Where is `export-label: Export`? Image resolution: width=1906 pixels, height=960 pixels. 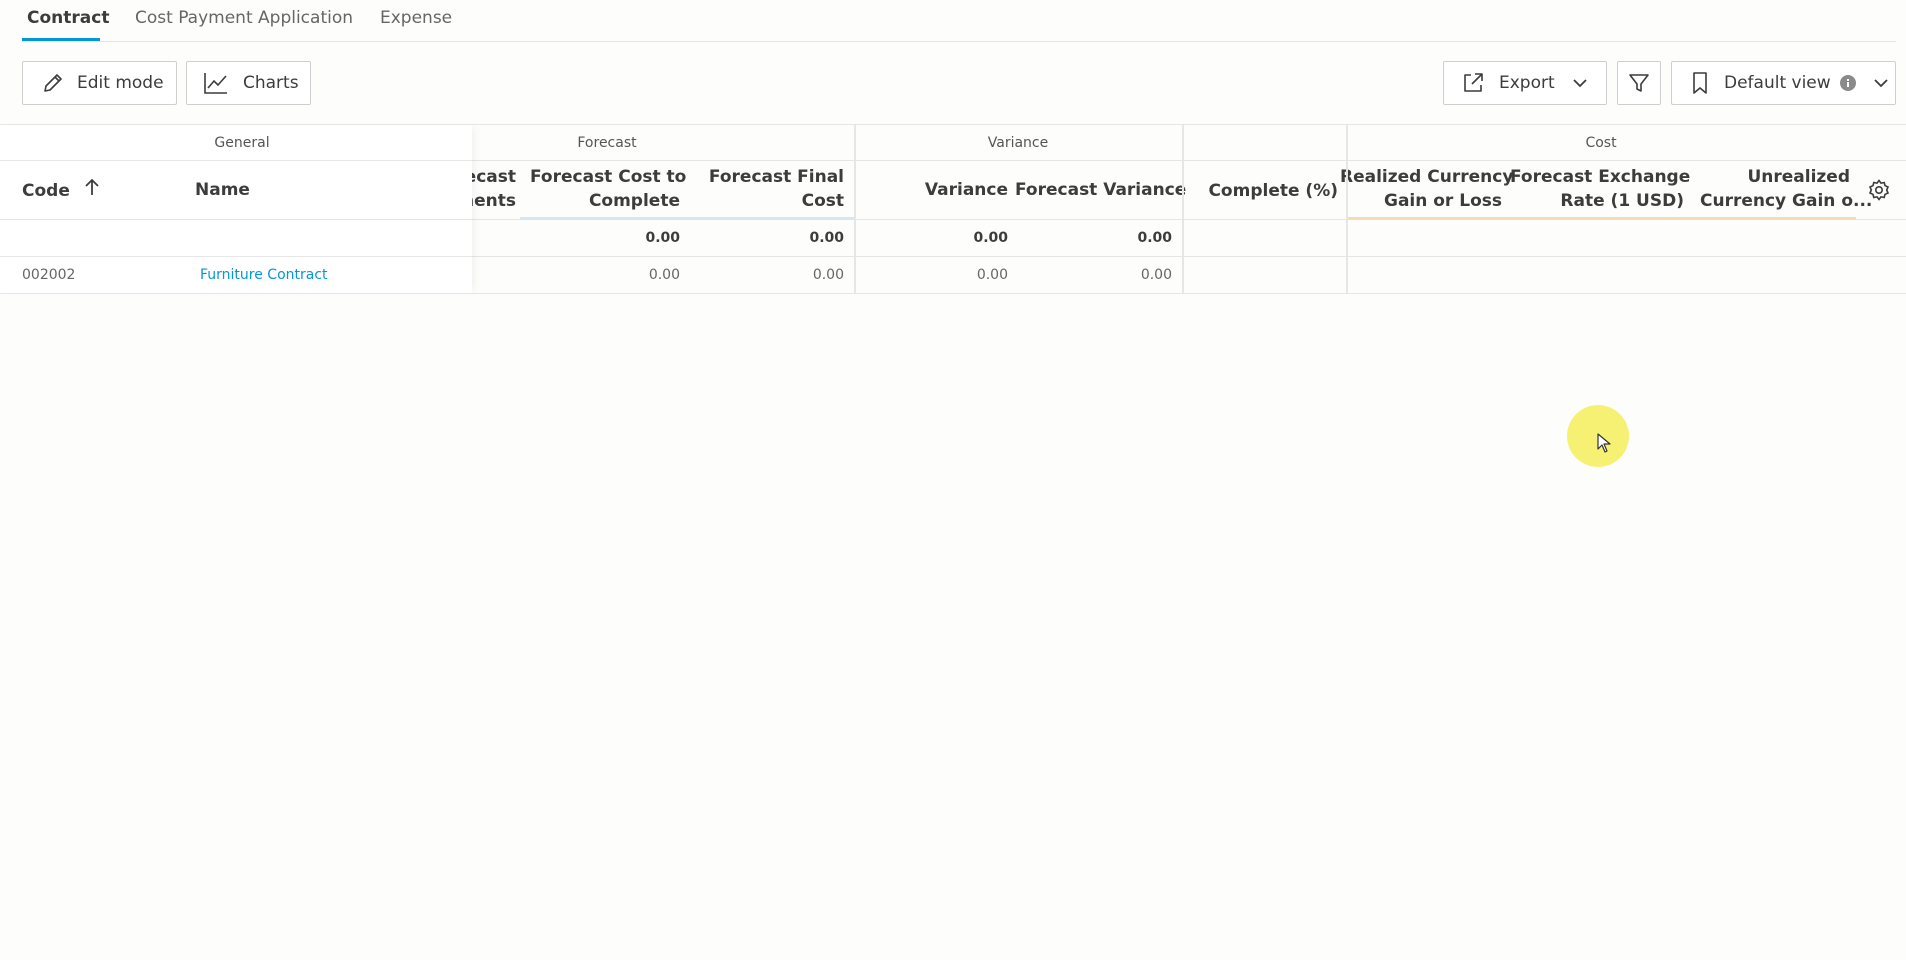
export-label: Export is located at coordinates (1527, 83).